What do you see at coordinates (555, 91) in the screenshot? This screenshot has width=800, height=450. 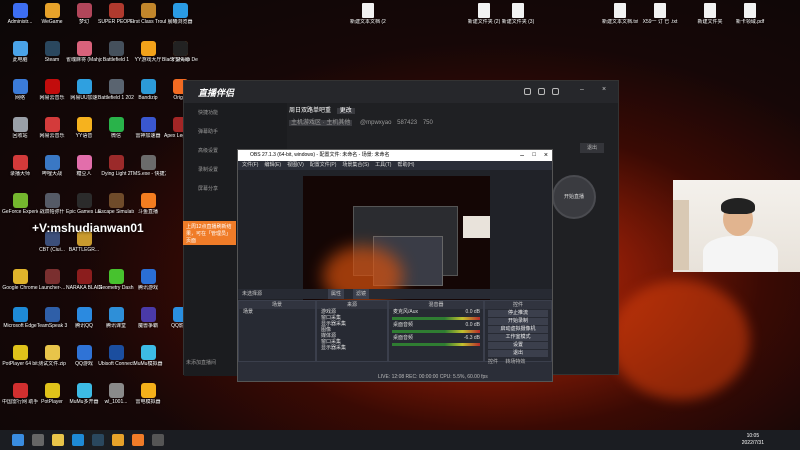 I see `menu-icon` at bounding box center [555, 91].